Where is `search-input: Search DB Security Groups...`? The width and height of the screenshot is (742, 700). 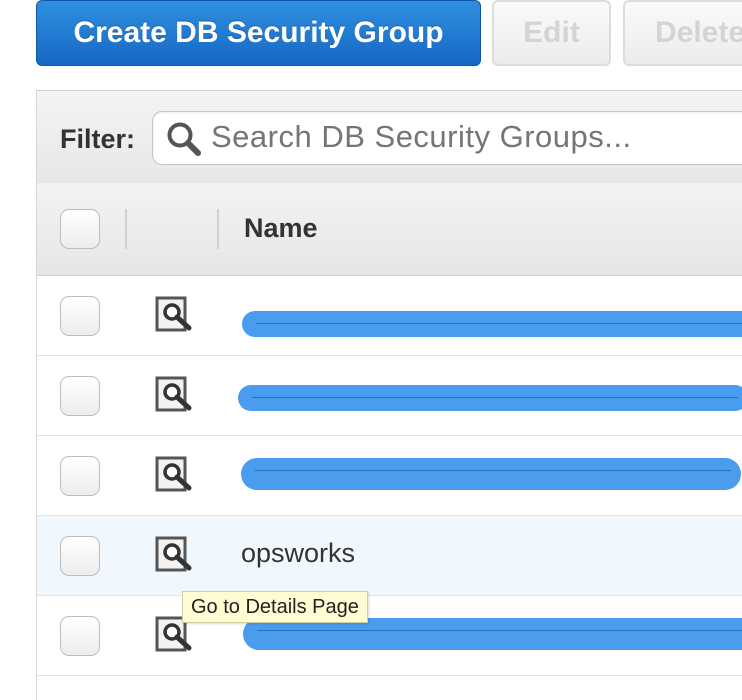
search-input: Search DB Security Groups... is located at coordinates (447, 138).